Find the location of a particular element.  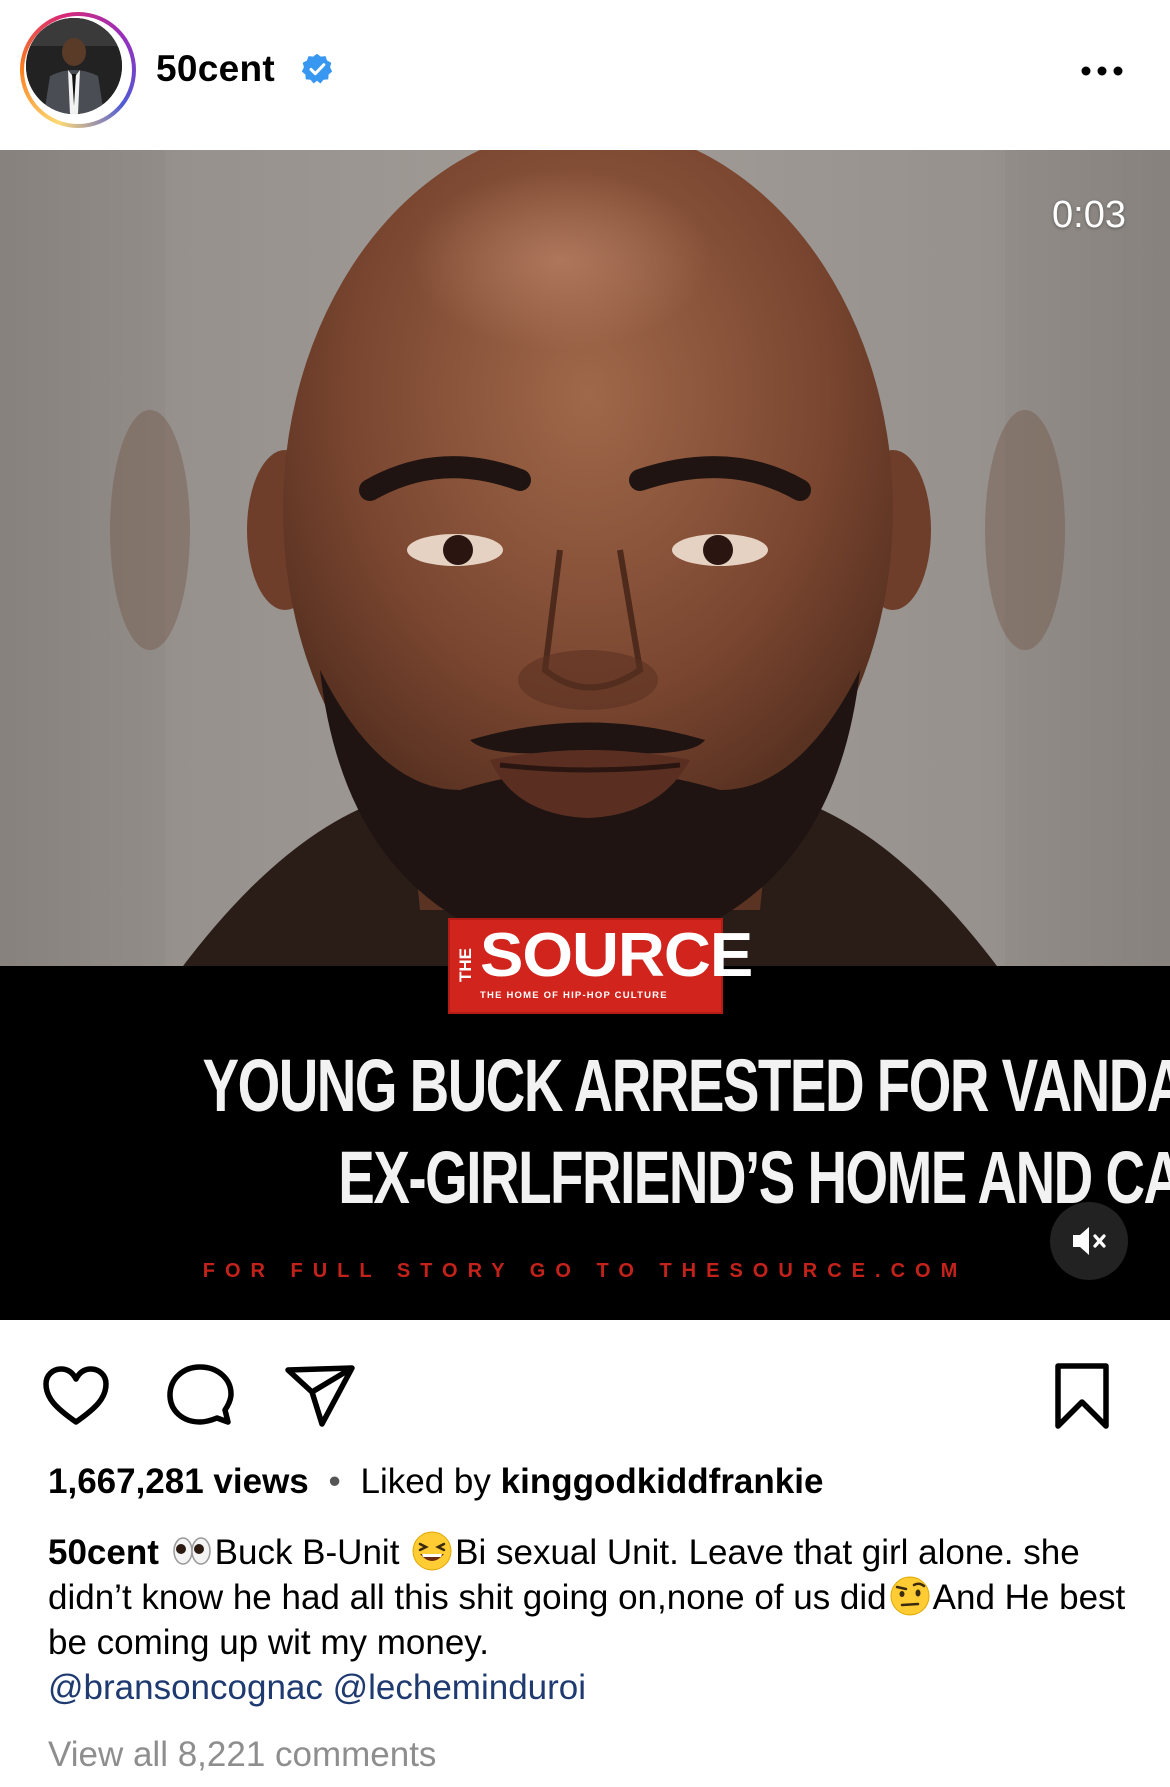

mute-button is located at coordinates (1089, 1241).